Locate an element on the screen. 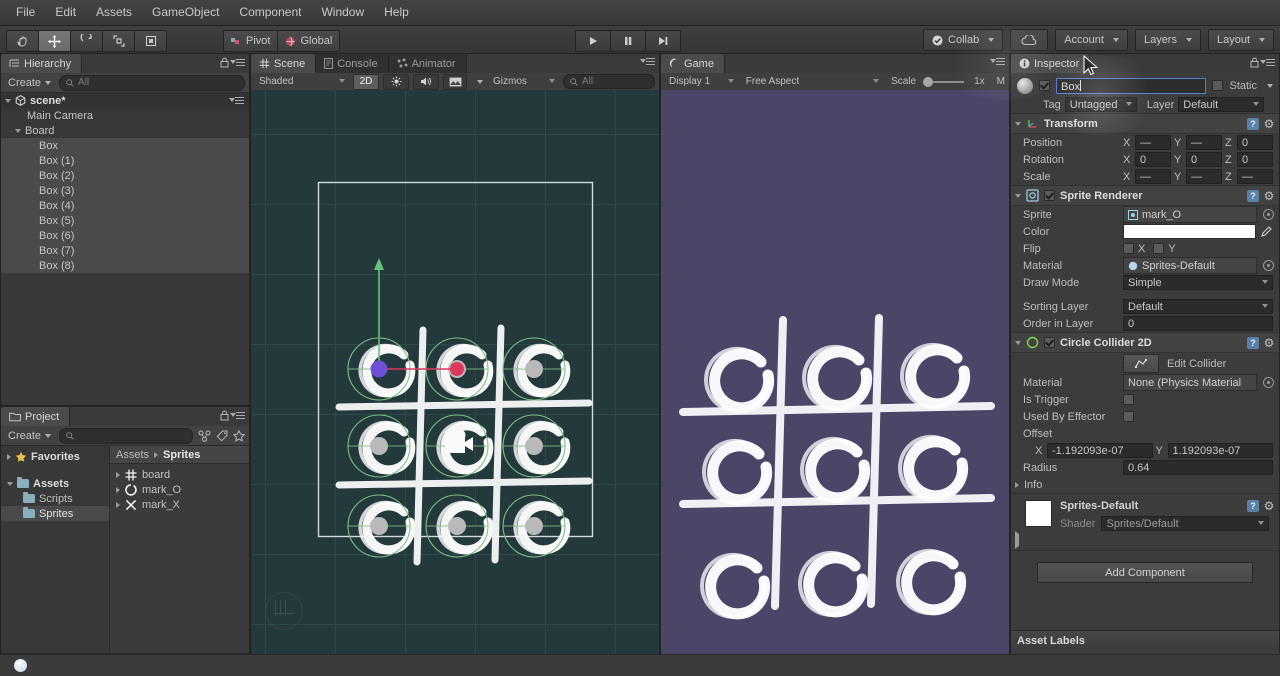 This screenshot has height=676, width=1280. step-button is located at coordinates (664, 41).